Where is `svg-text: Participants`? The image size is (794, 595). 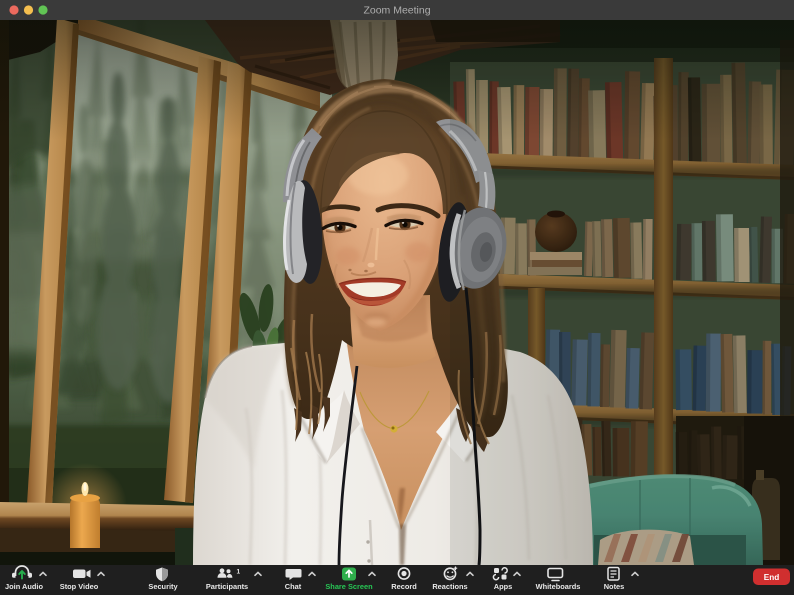 svg-text: Participants is located at coordinates (227, 586).